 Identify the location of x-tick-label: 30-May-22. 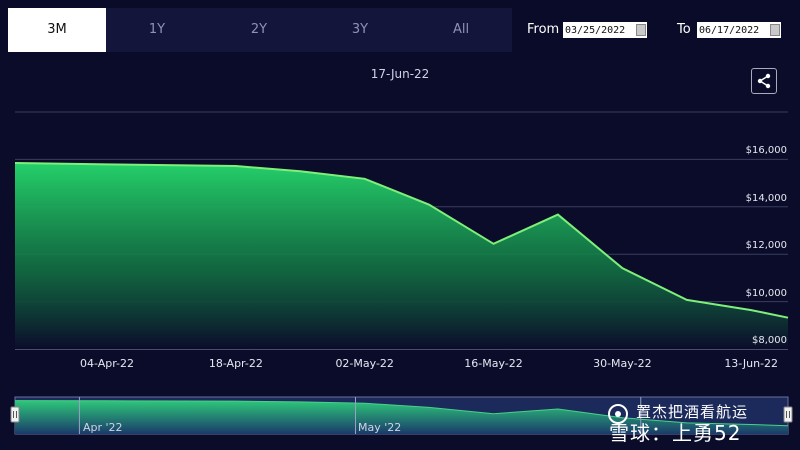
(622, 363).